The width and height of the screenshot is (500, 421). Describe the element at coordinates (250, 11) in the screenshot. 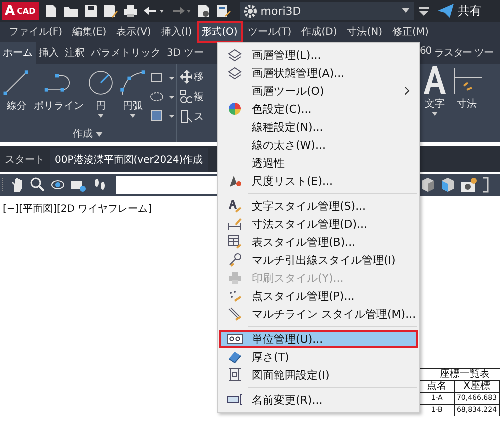

I see `gear-icon` at that location.